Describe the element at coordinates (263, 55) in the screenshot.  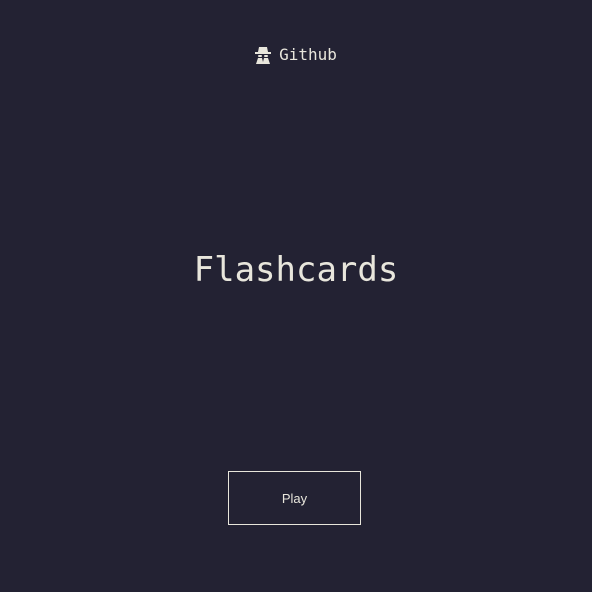
I see `spy-icon` at that location.